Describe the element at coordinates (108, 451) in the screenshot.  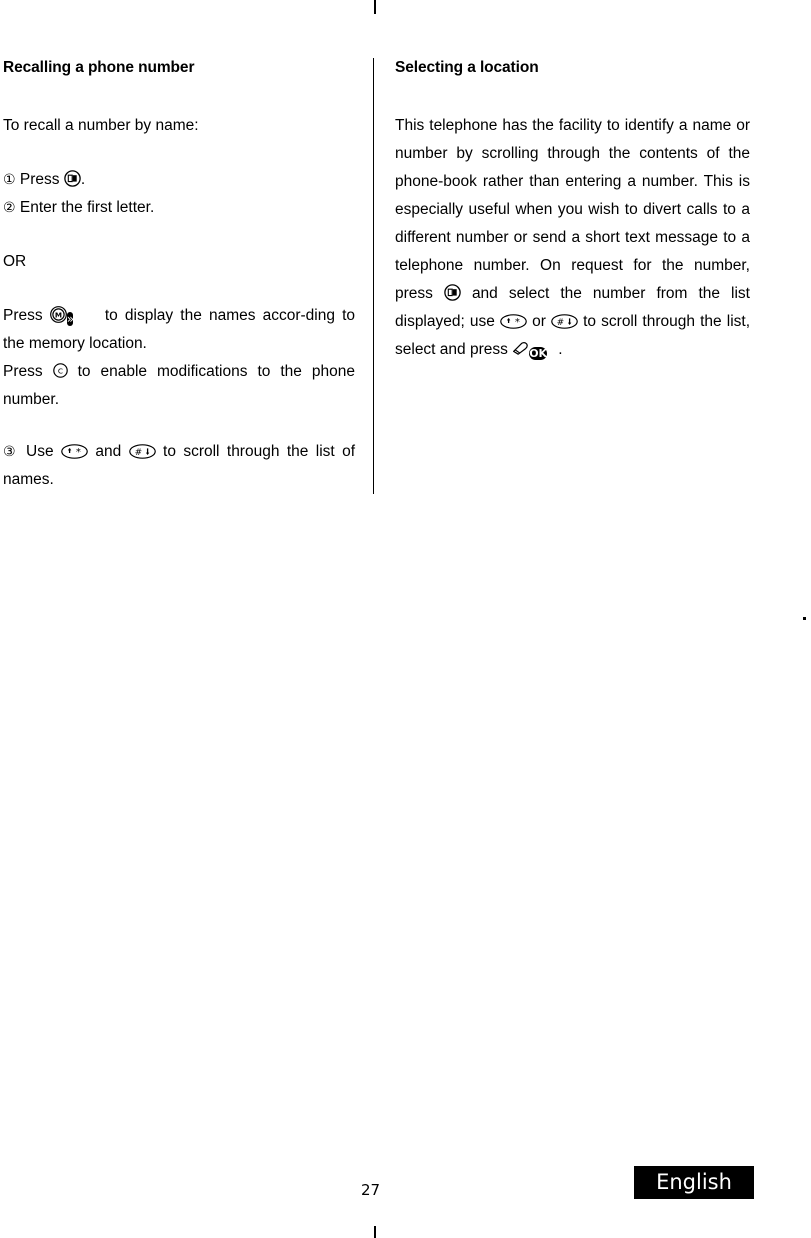
I see `step-3-and-label: and` at that location.